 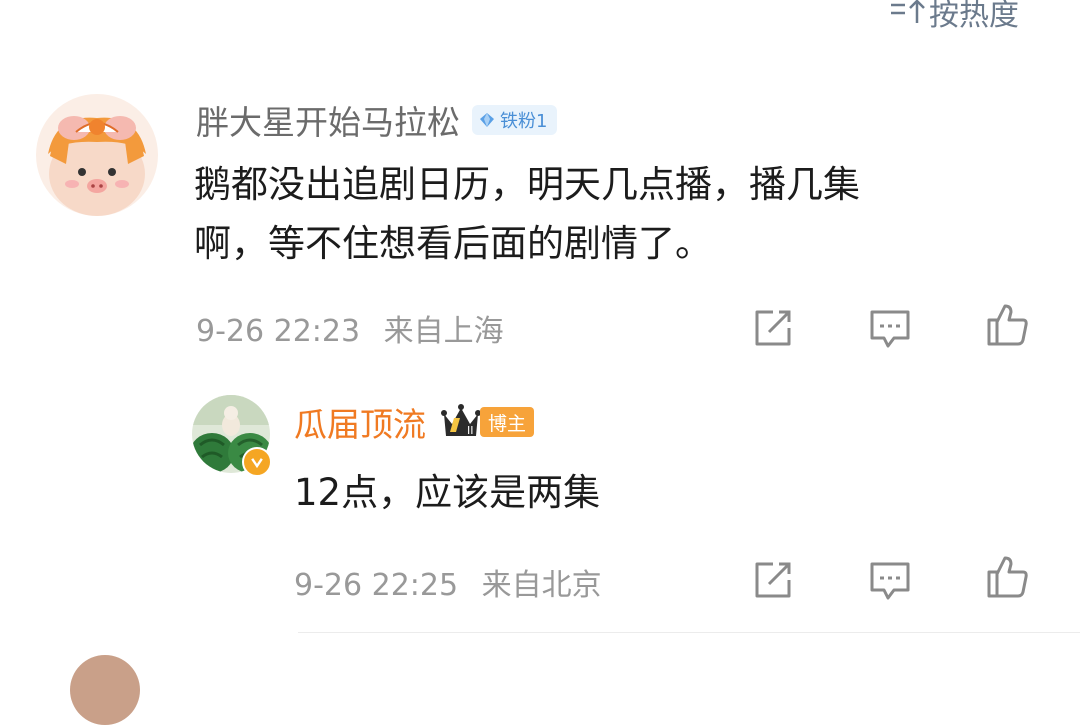 What do you see at coordinates (278, 331) in the screenshot?
I see `comment-time: 9-26 22:23` at bounding box center [278, 331].